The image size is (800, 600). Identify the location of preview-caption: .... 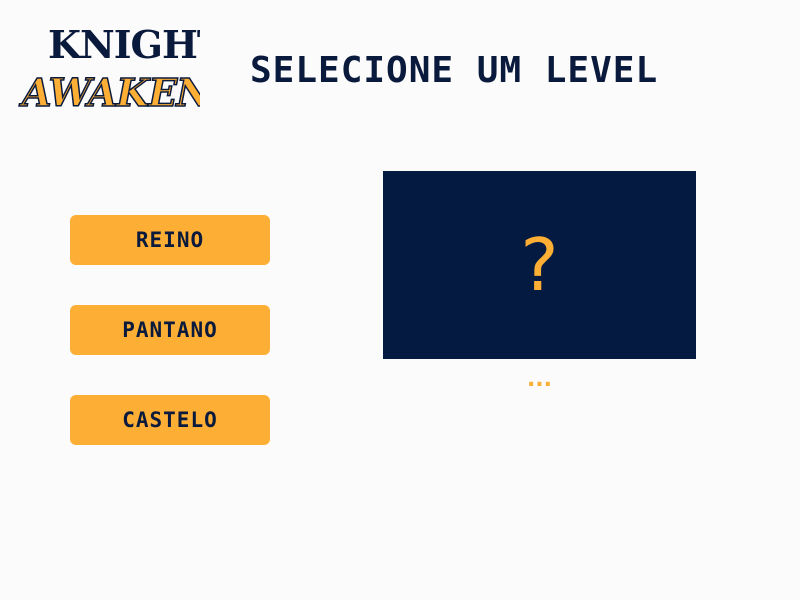
(539, 379).